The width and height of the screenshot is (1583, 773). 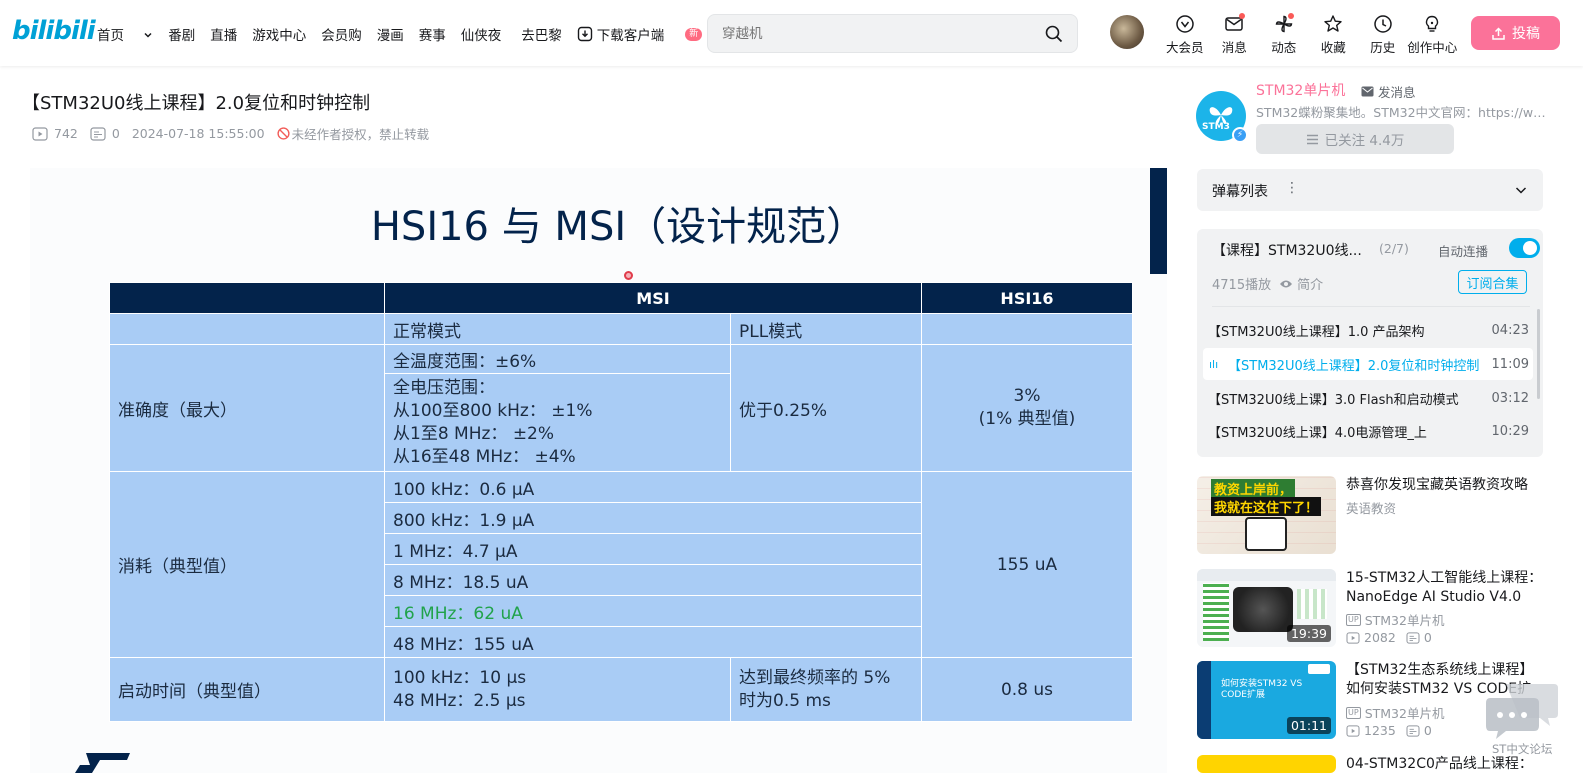 I want to click on consumption-row: 100 kHz：0.6 µA, so click(x=653, y=487).